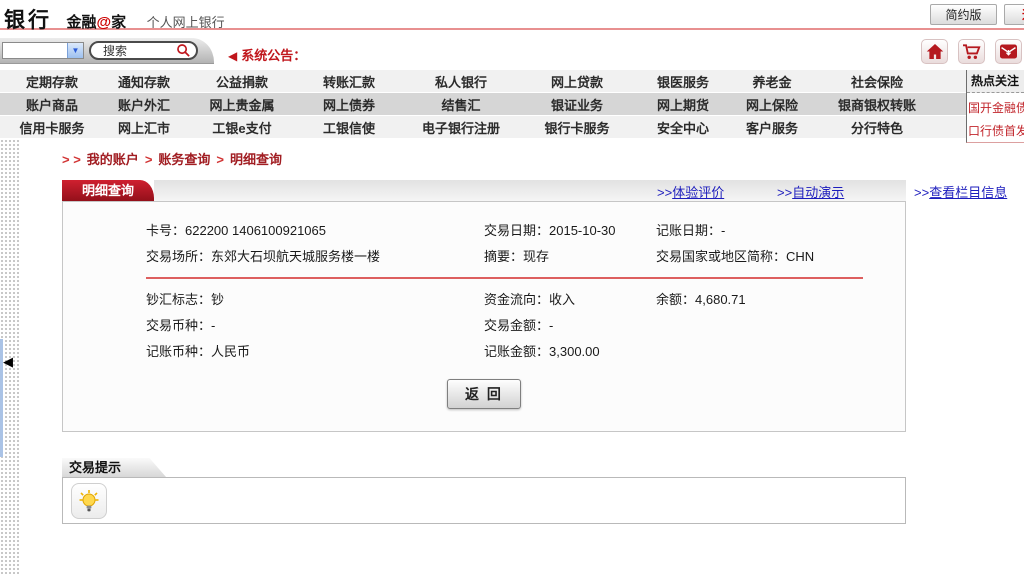  I want to click on auto-demo-link: >>自动演示, so click(810, 191).